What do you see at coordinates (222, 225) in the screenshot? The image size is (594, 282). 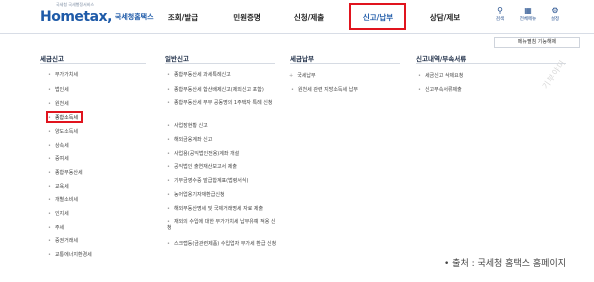 I see `menu-item-general-11: • 재외의 수입에 대한 부가가치세 납부유예 적용 신청` at bounding box center [222, 225].